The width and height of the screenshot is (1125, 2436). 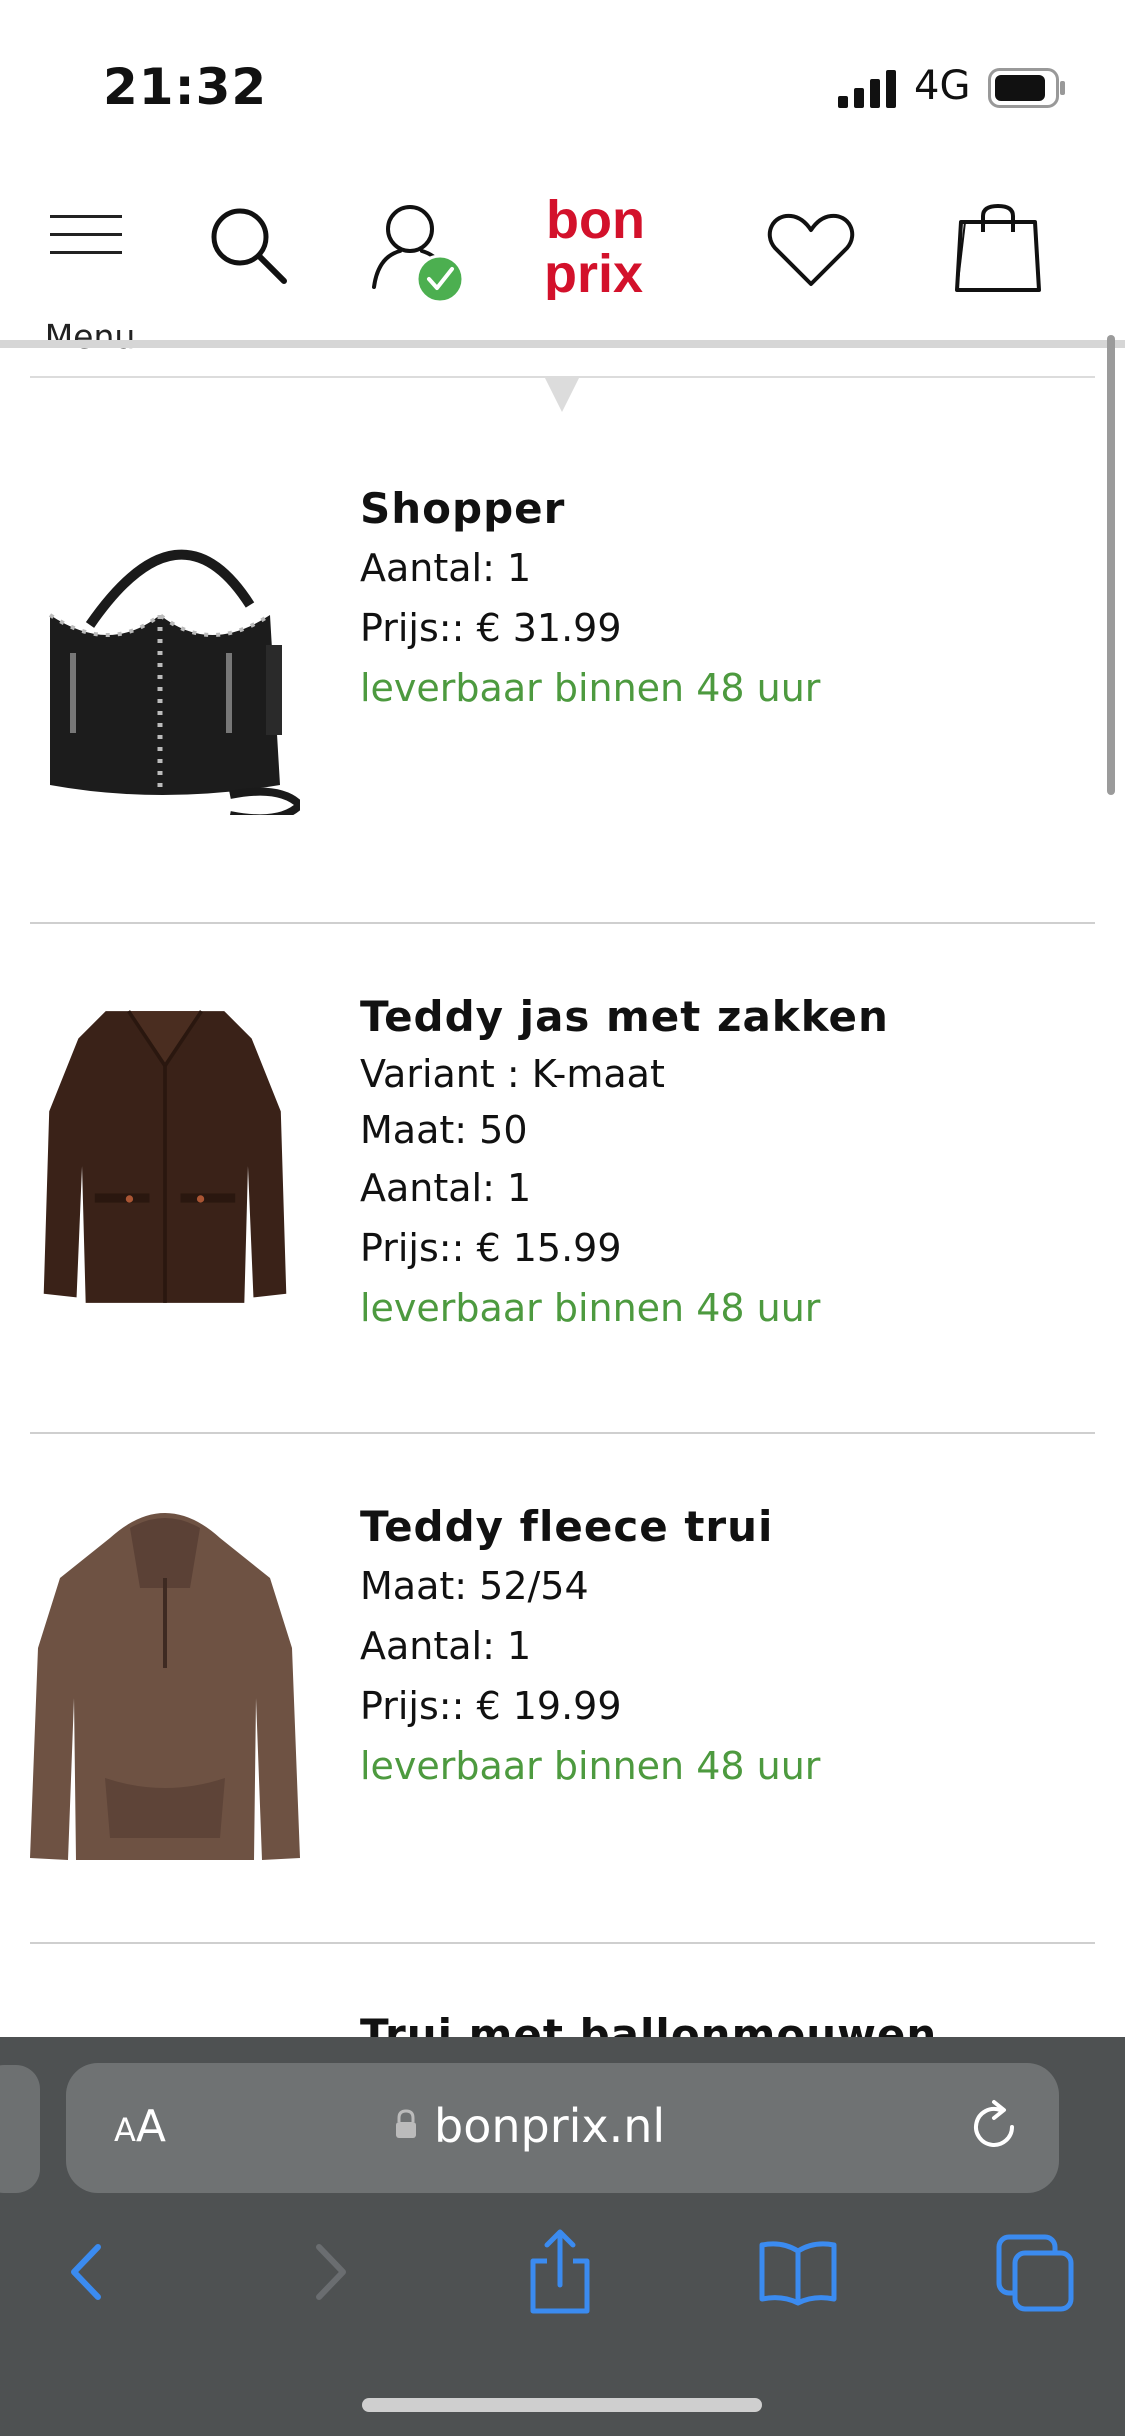 What do you see at coordinates (595, 220) in the screenshot?
I see `svg-text: bon` at bounding box center [595, 220].